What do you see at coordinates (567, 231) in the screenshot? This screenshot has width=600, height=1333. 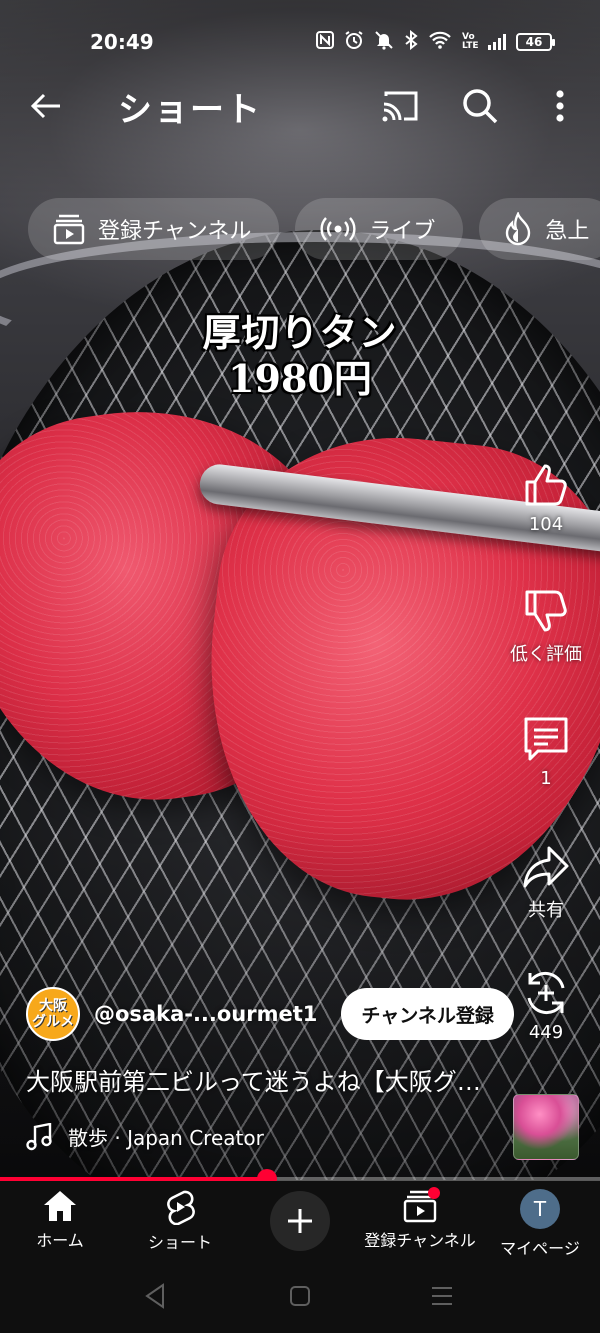 I see `chip-label: 急上` at bounding box center [567, 231].